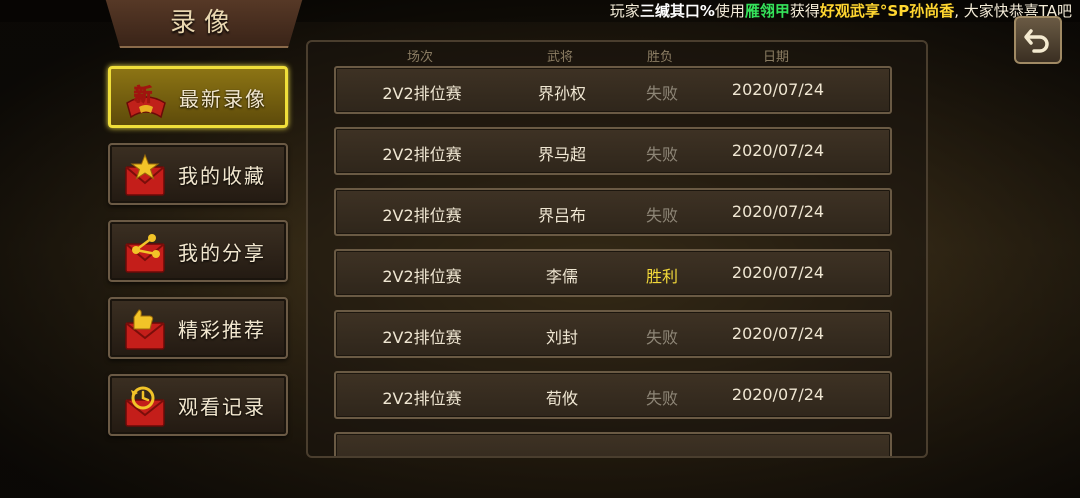 The height and width of the screenshot is (498, 1080). Describe the element at coordinates (222, 175) in the screenshot. I see `menu-item-label: 我的收藏` at that location.